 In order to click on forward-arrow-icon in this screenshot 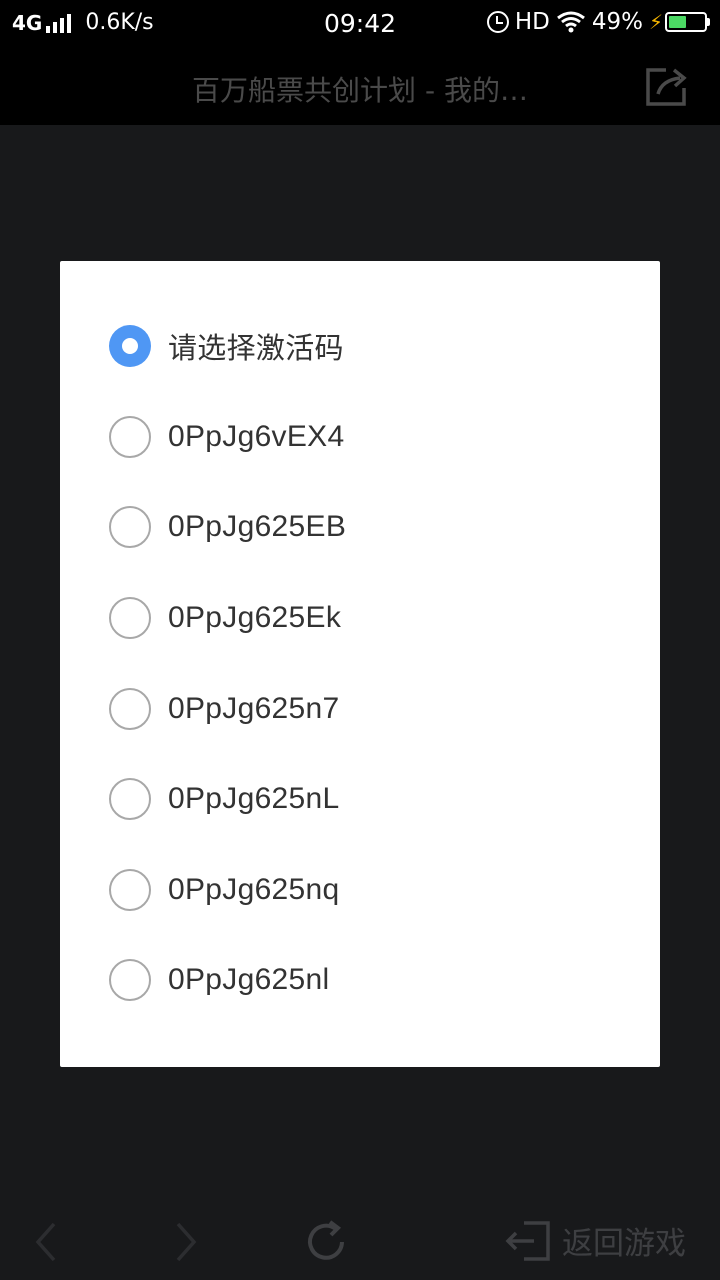, I will do `click(186, 1242)`.